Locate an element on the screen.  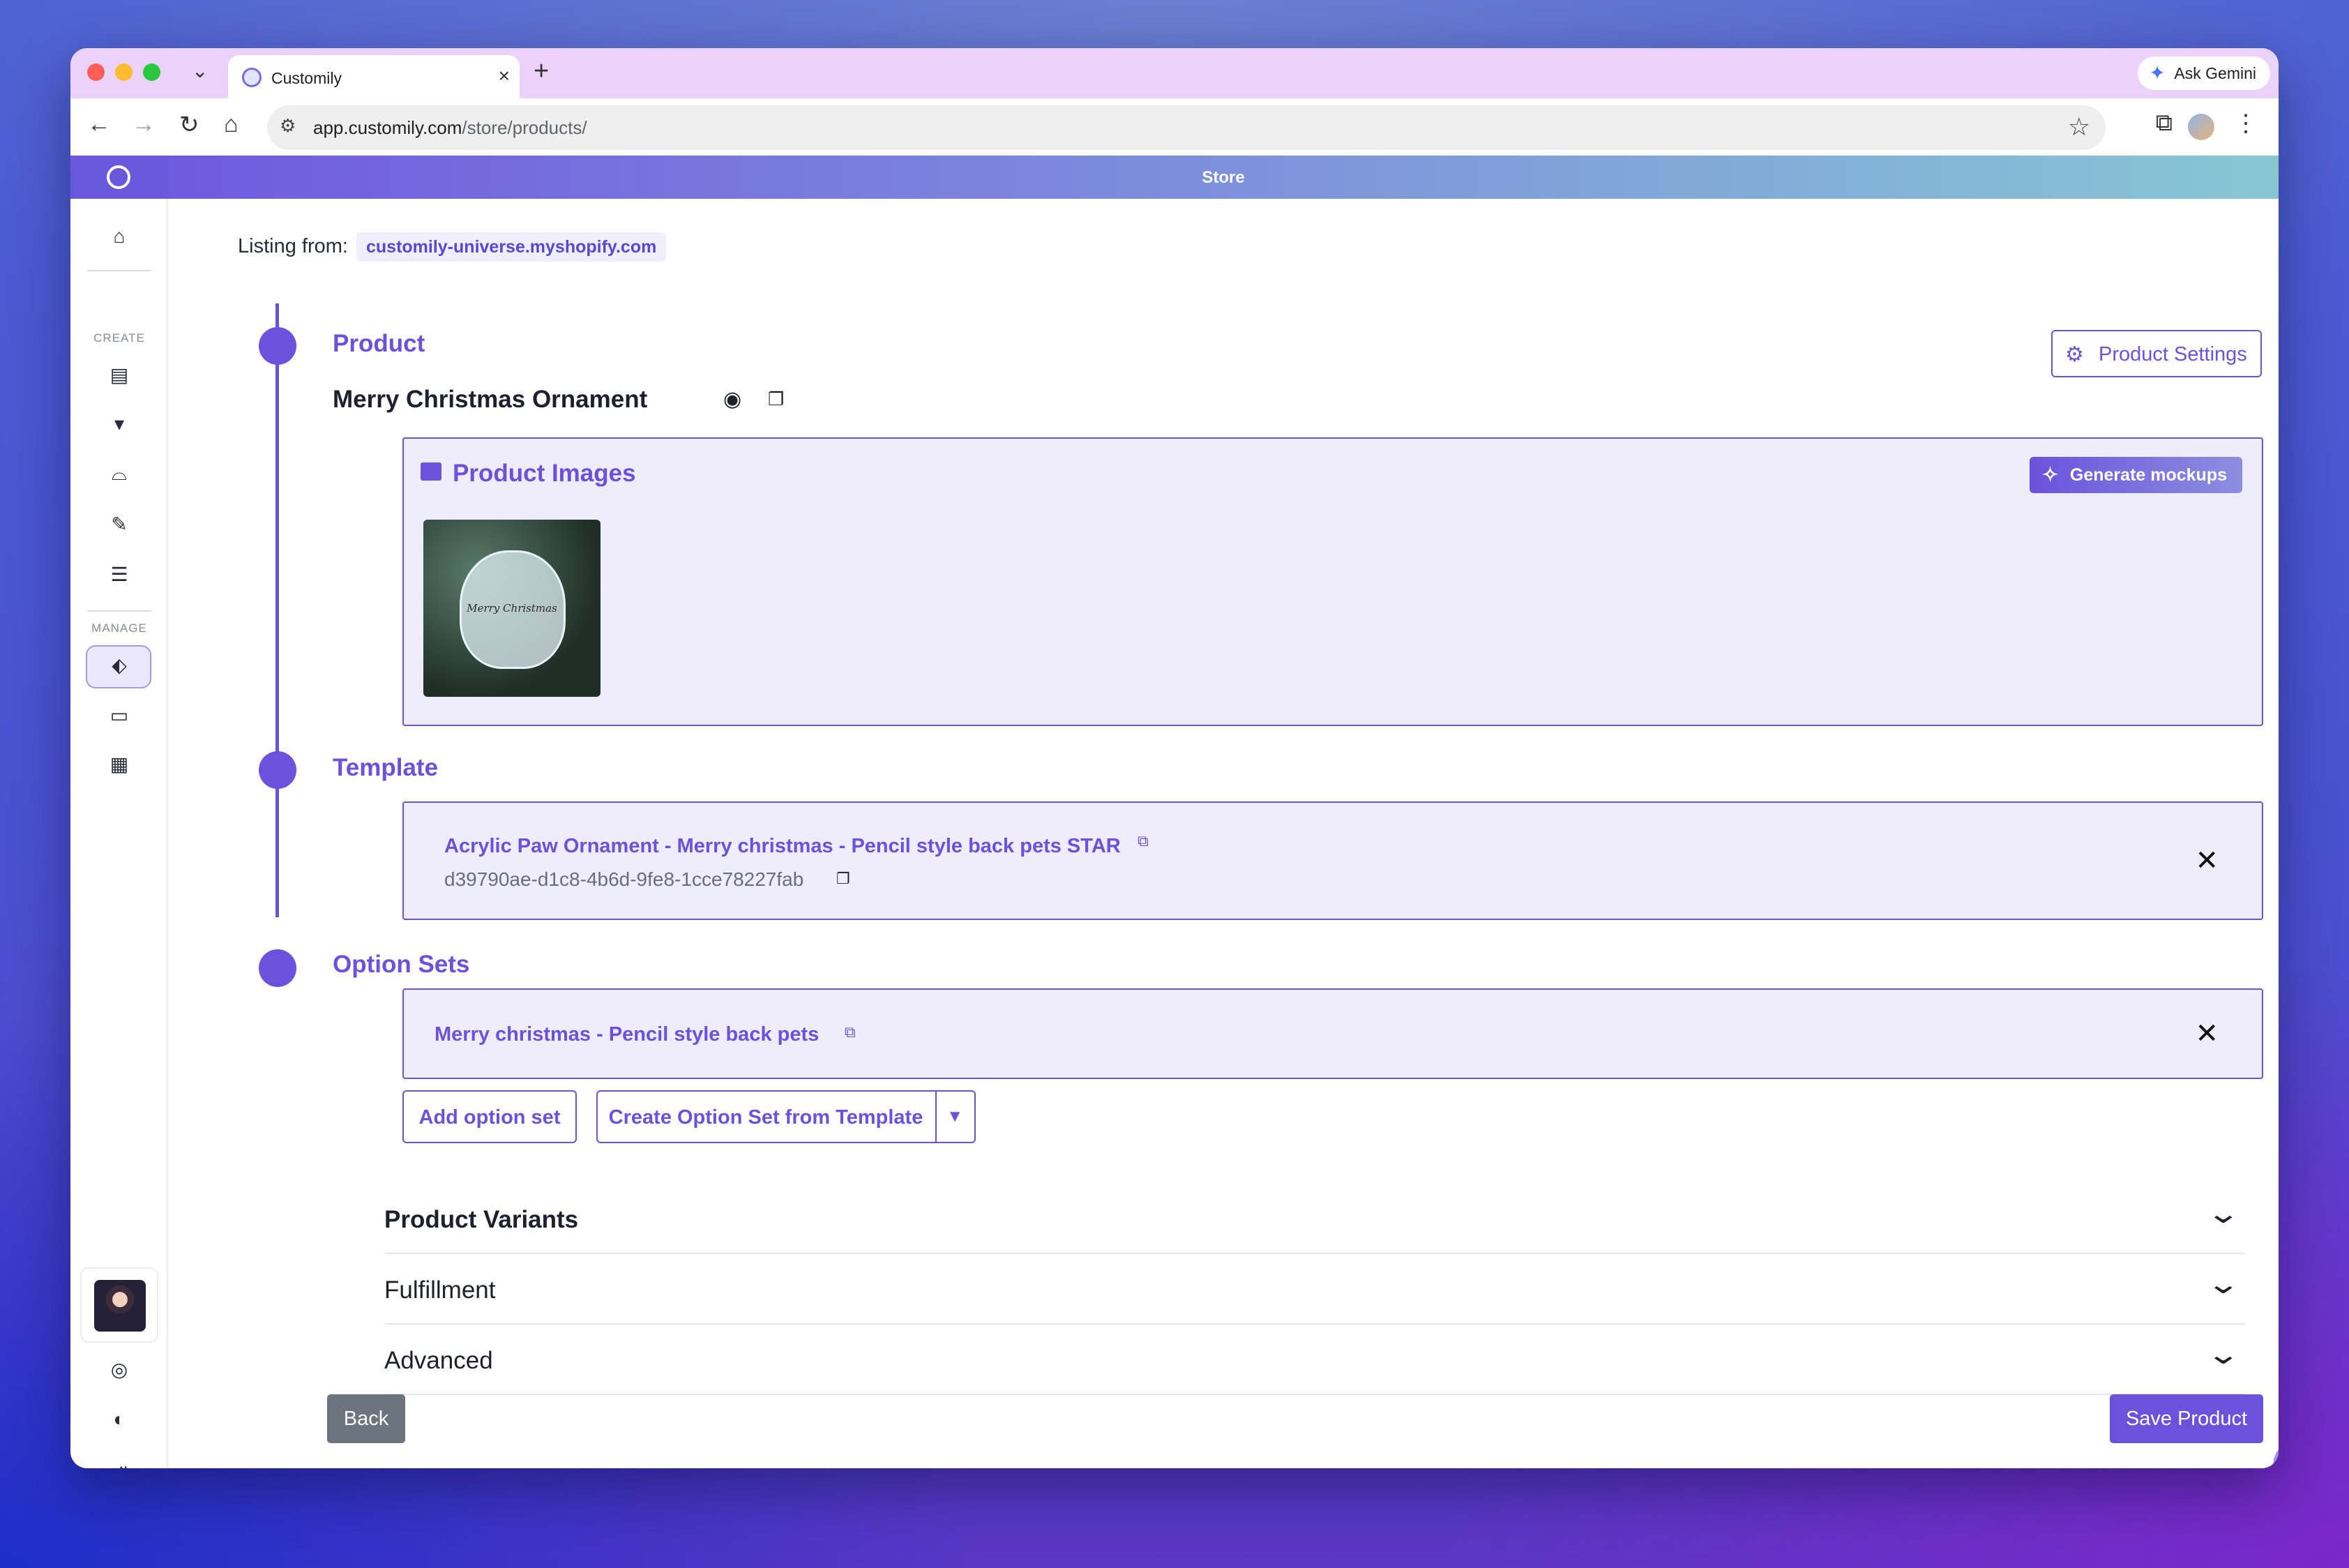
option-sets-title: Option Sets is located at coordinates (401, 964).